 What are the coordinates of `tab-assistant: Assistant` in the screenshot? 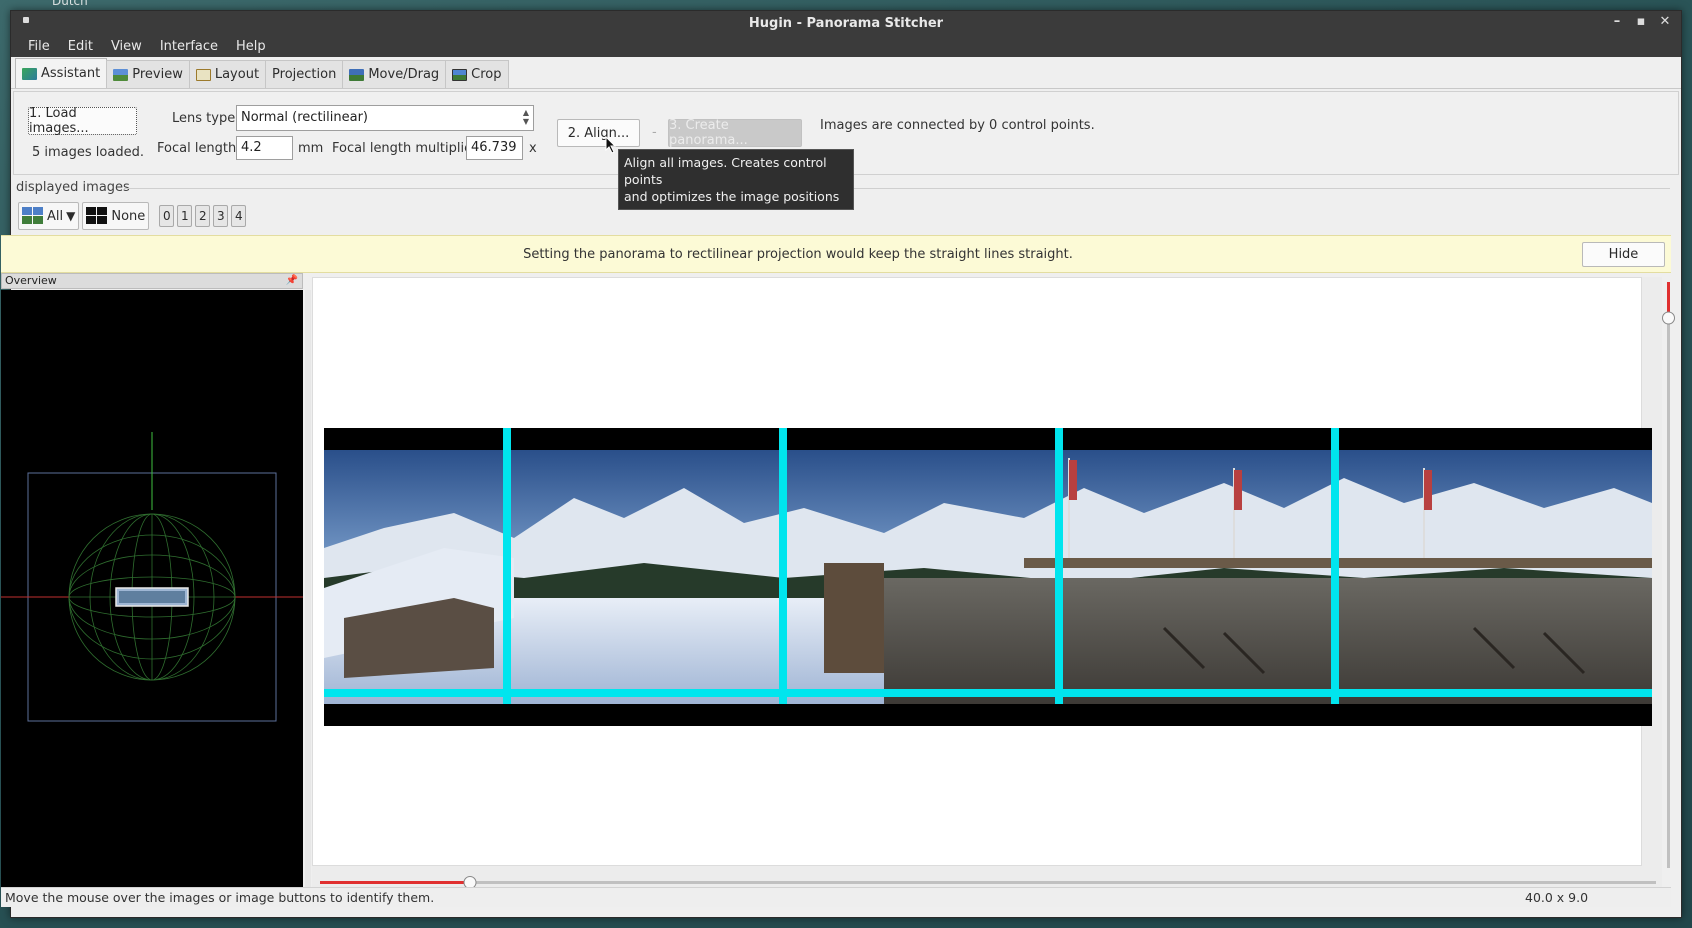 It's located at (61, 73).